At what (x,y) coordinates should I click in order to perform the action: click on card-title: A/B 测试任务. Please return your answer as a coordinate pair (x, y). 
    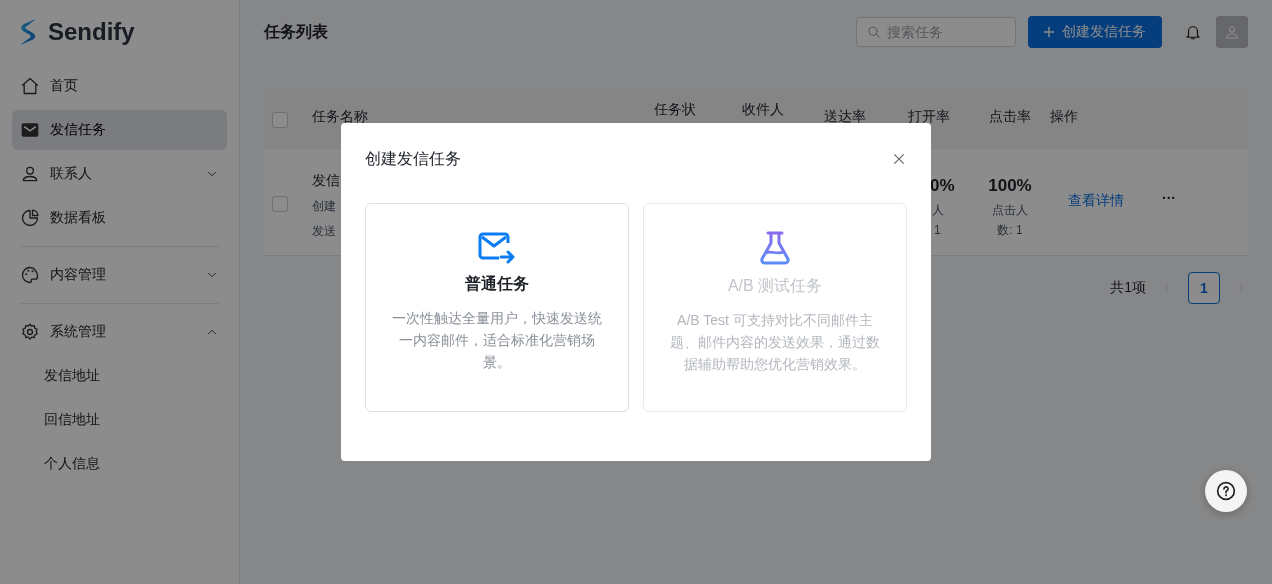
    Looking at the image, I should click on (775, 286).